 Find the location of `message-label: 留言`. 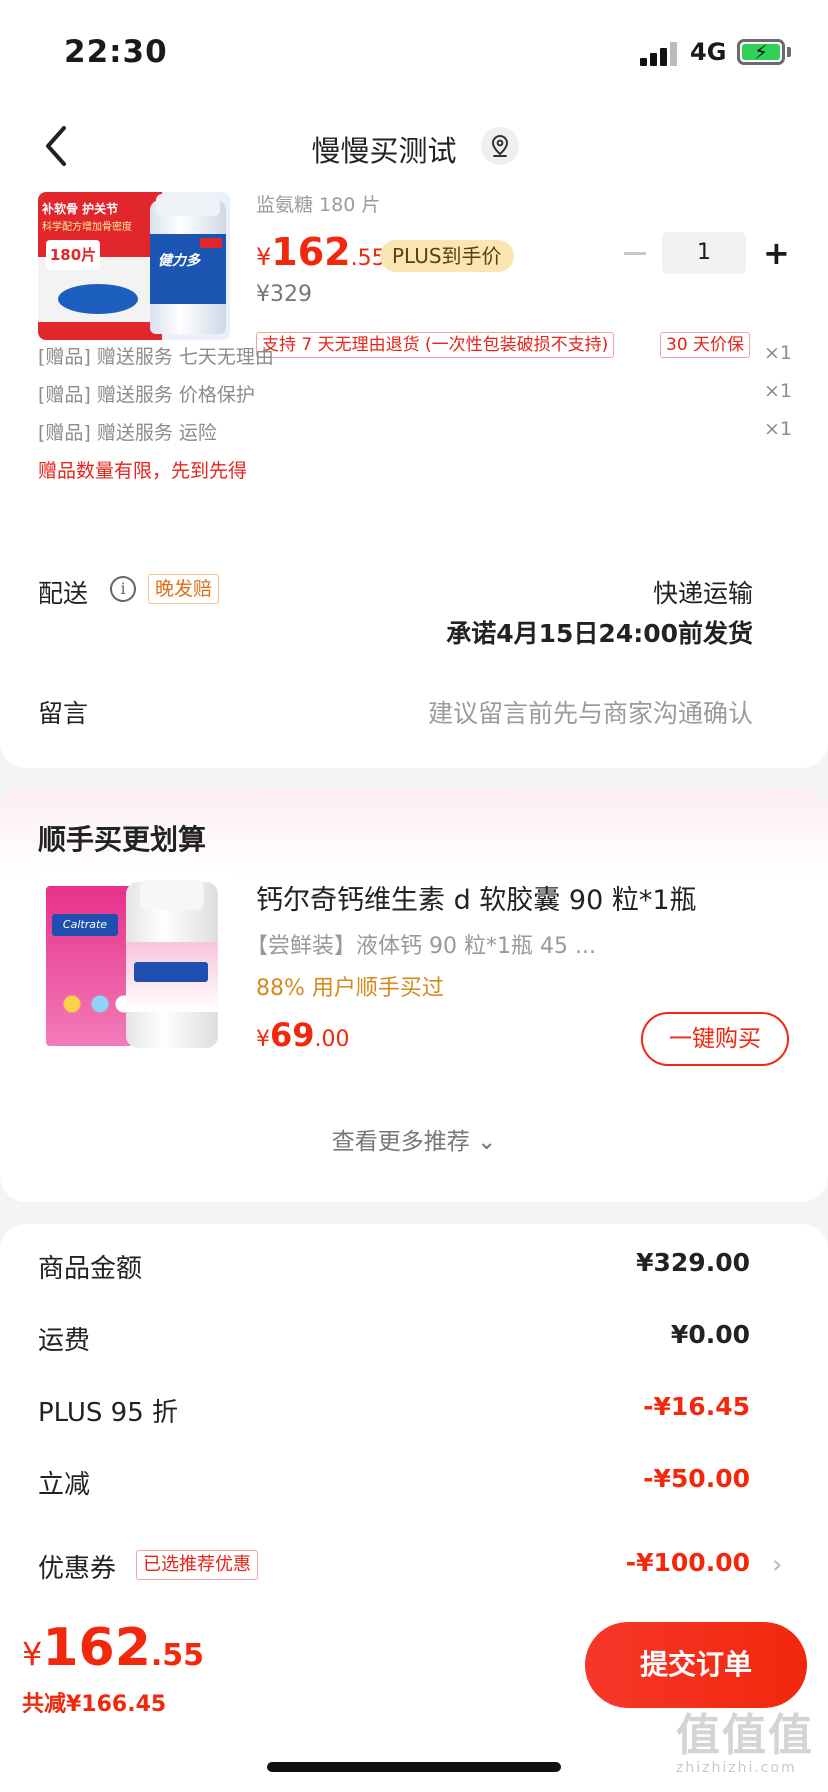

message-label: 留言 is located at coordinates (63, 713).